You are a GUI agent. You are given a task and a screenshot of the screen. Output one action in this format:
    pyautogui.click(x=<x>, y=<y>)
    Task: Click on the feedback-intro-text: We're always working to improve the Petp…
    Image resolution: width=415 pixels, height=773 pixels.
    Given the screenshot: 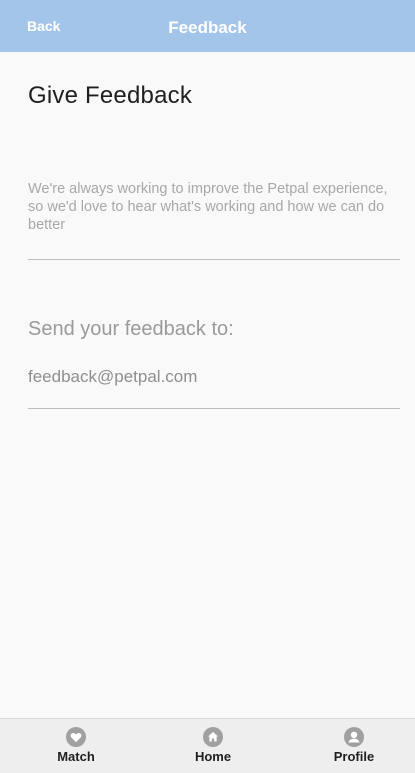 What is the action you would take?
    pyautogui.click(x=208, y=207)
    